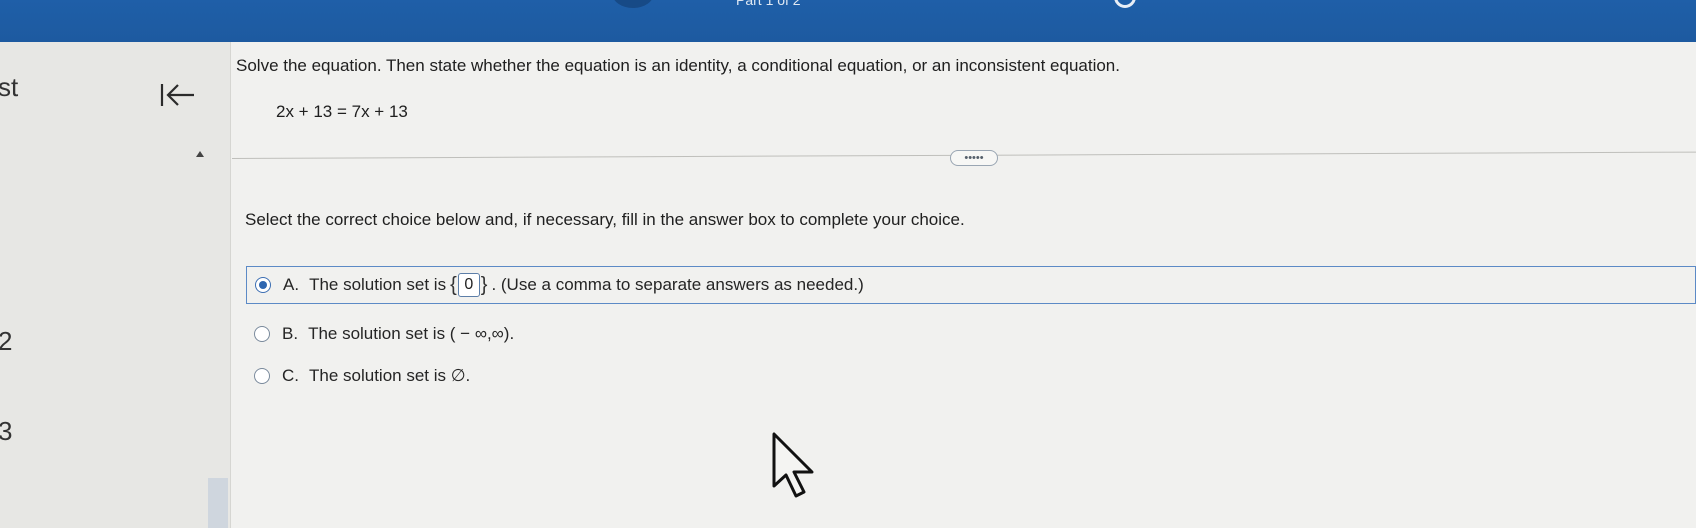 This screenshot has width=1696, height=528. Describe the element at coordinates (6, 431) in the screenshot. I see `sidebar-item-label-3: 3` at that location.